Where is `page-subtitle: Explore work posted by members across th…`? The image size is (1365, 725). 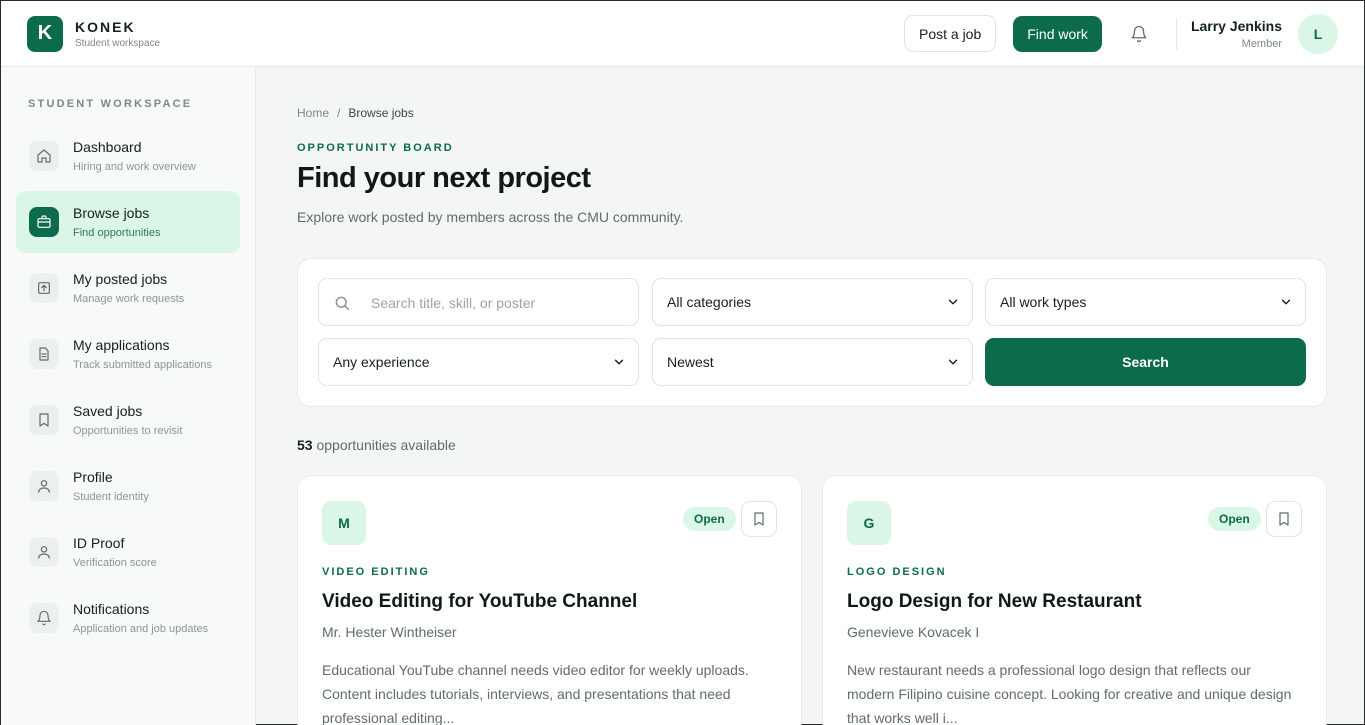
page-subtitle: Explore work posted by members across th… is located at coordinates (490, 217).